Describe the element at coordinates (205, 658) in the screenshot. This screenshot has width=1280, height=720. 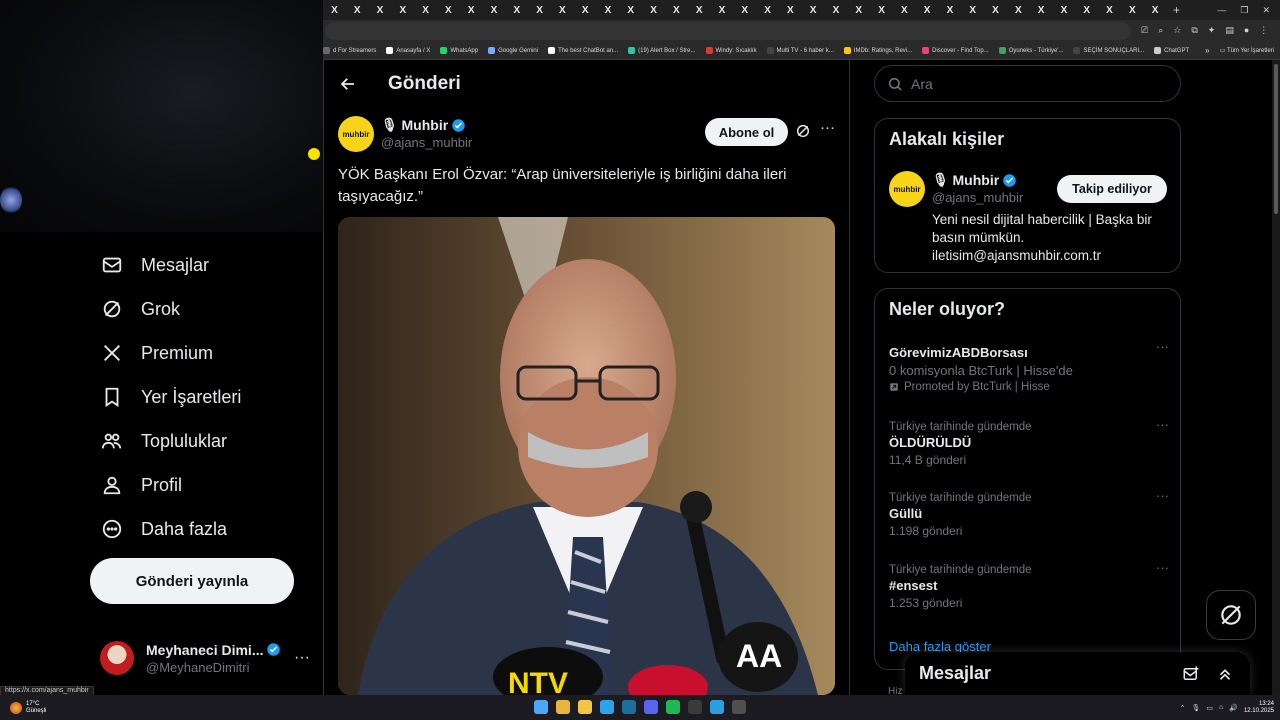
I see `account-switcher: Meyhaneci Dimi... @MeyhaneDimitri ···` at that location.